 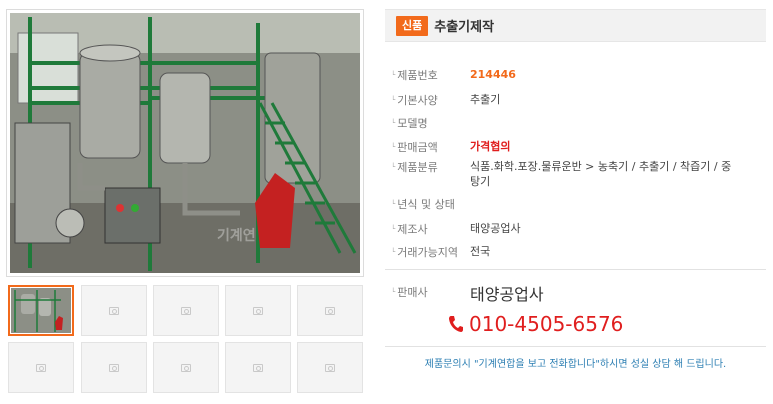 I want to click on product-title: 추출기제작, so click(x=464, y=27).